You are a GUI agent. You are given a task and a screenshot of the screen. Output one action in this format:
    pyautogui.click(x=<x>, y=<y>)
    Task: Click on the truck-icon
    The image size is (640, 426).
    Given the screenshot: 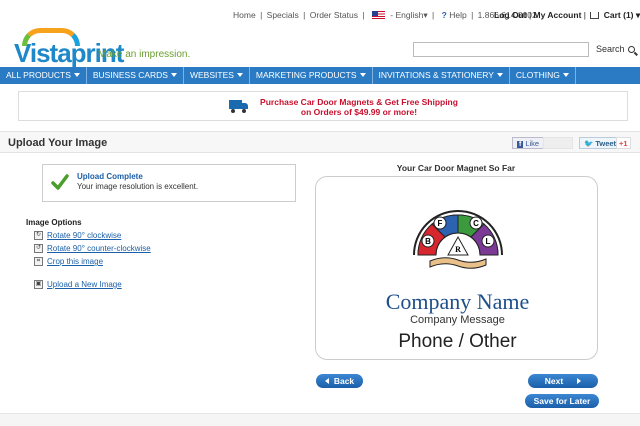 What is the action you would take?
    pyautogui.click(x=239, y=106)
    